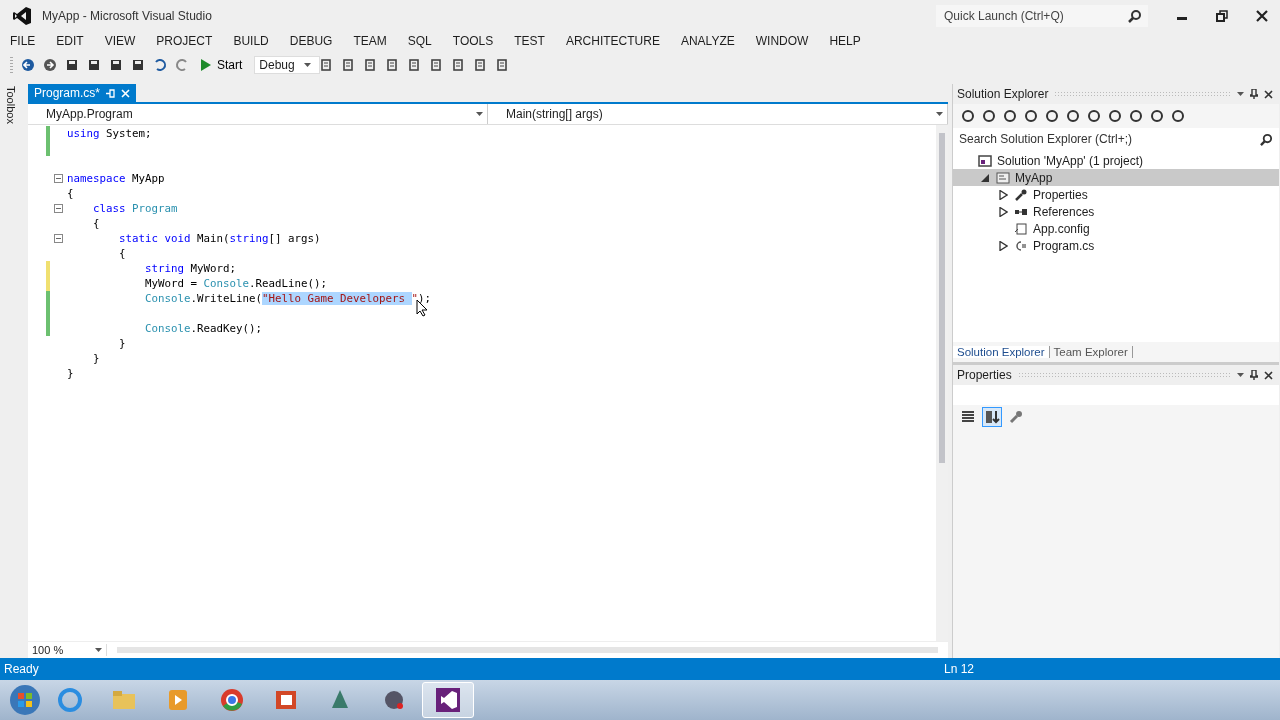  Describe the element at coordinates (1222, 16) in the screenshot. I see `restore-icon` at that location.